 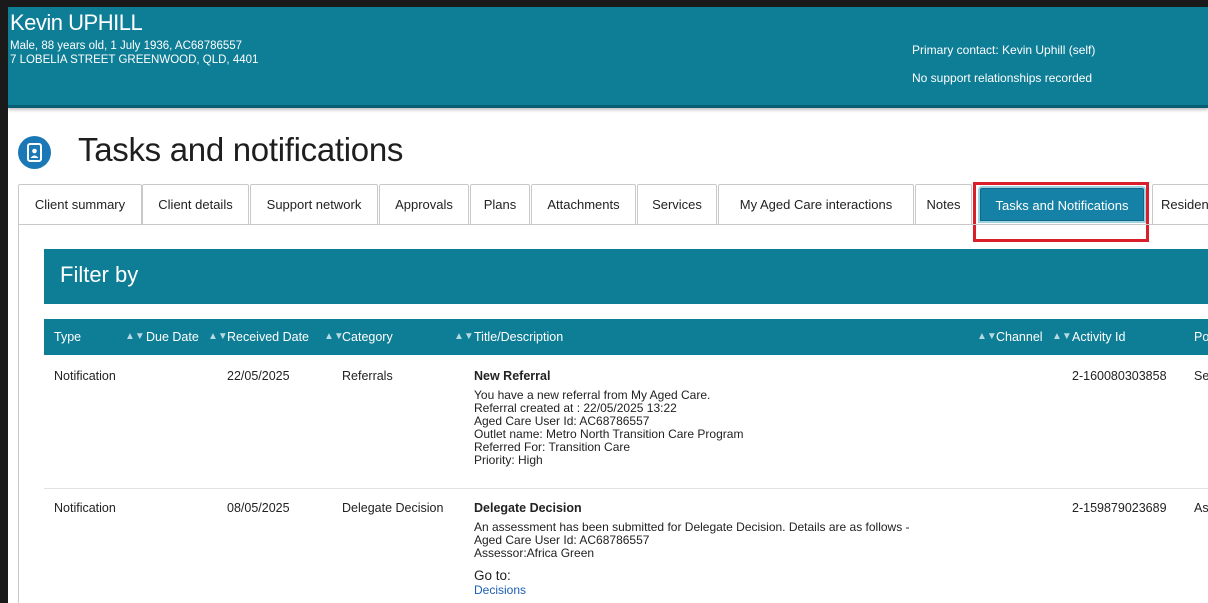 What do you see at coordinates (518, 337) in the screenshot?
I see `col-title-description: Title/Description` at bounding box center [518, 337].